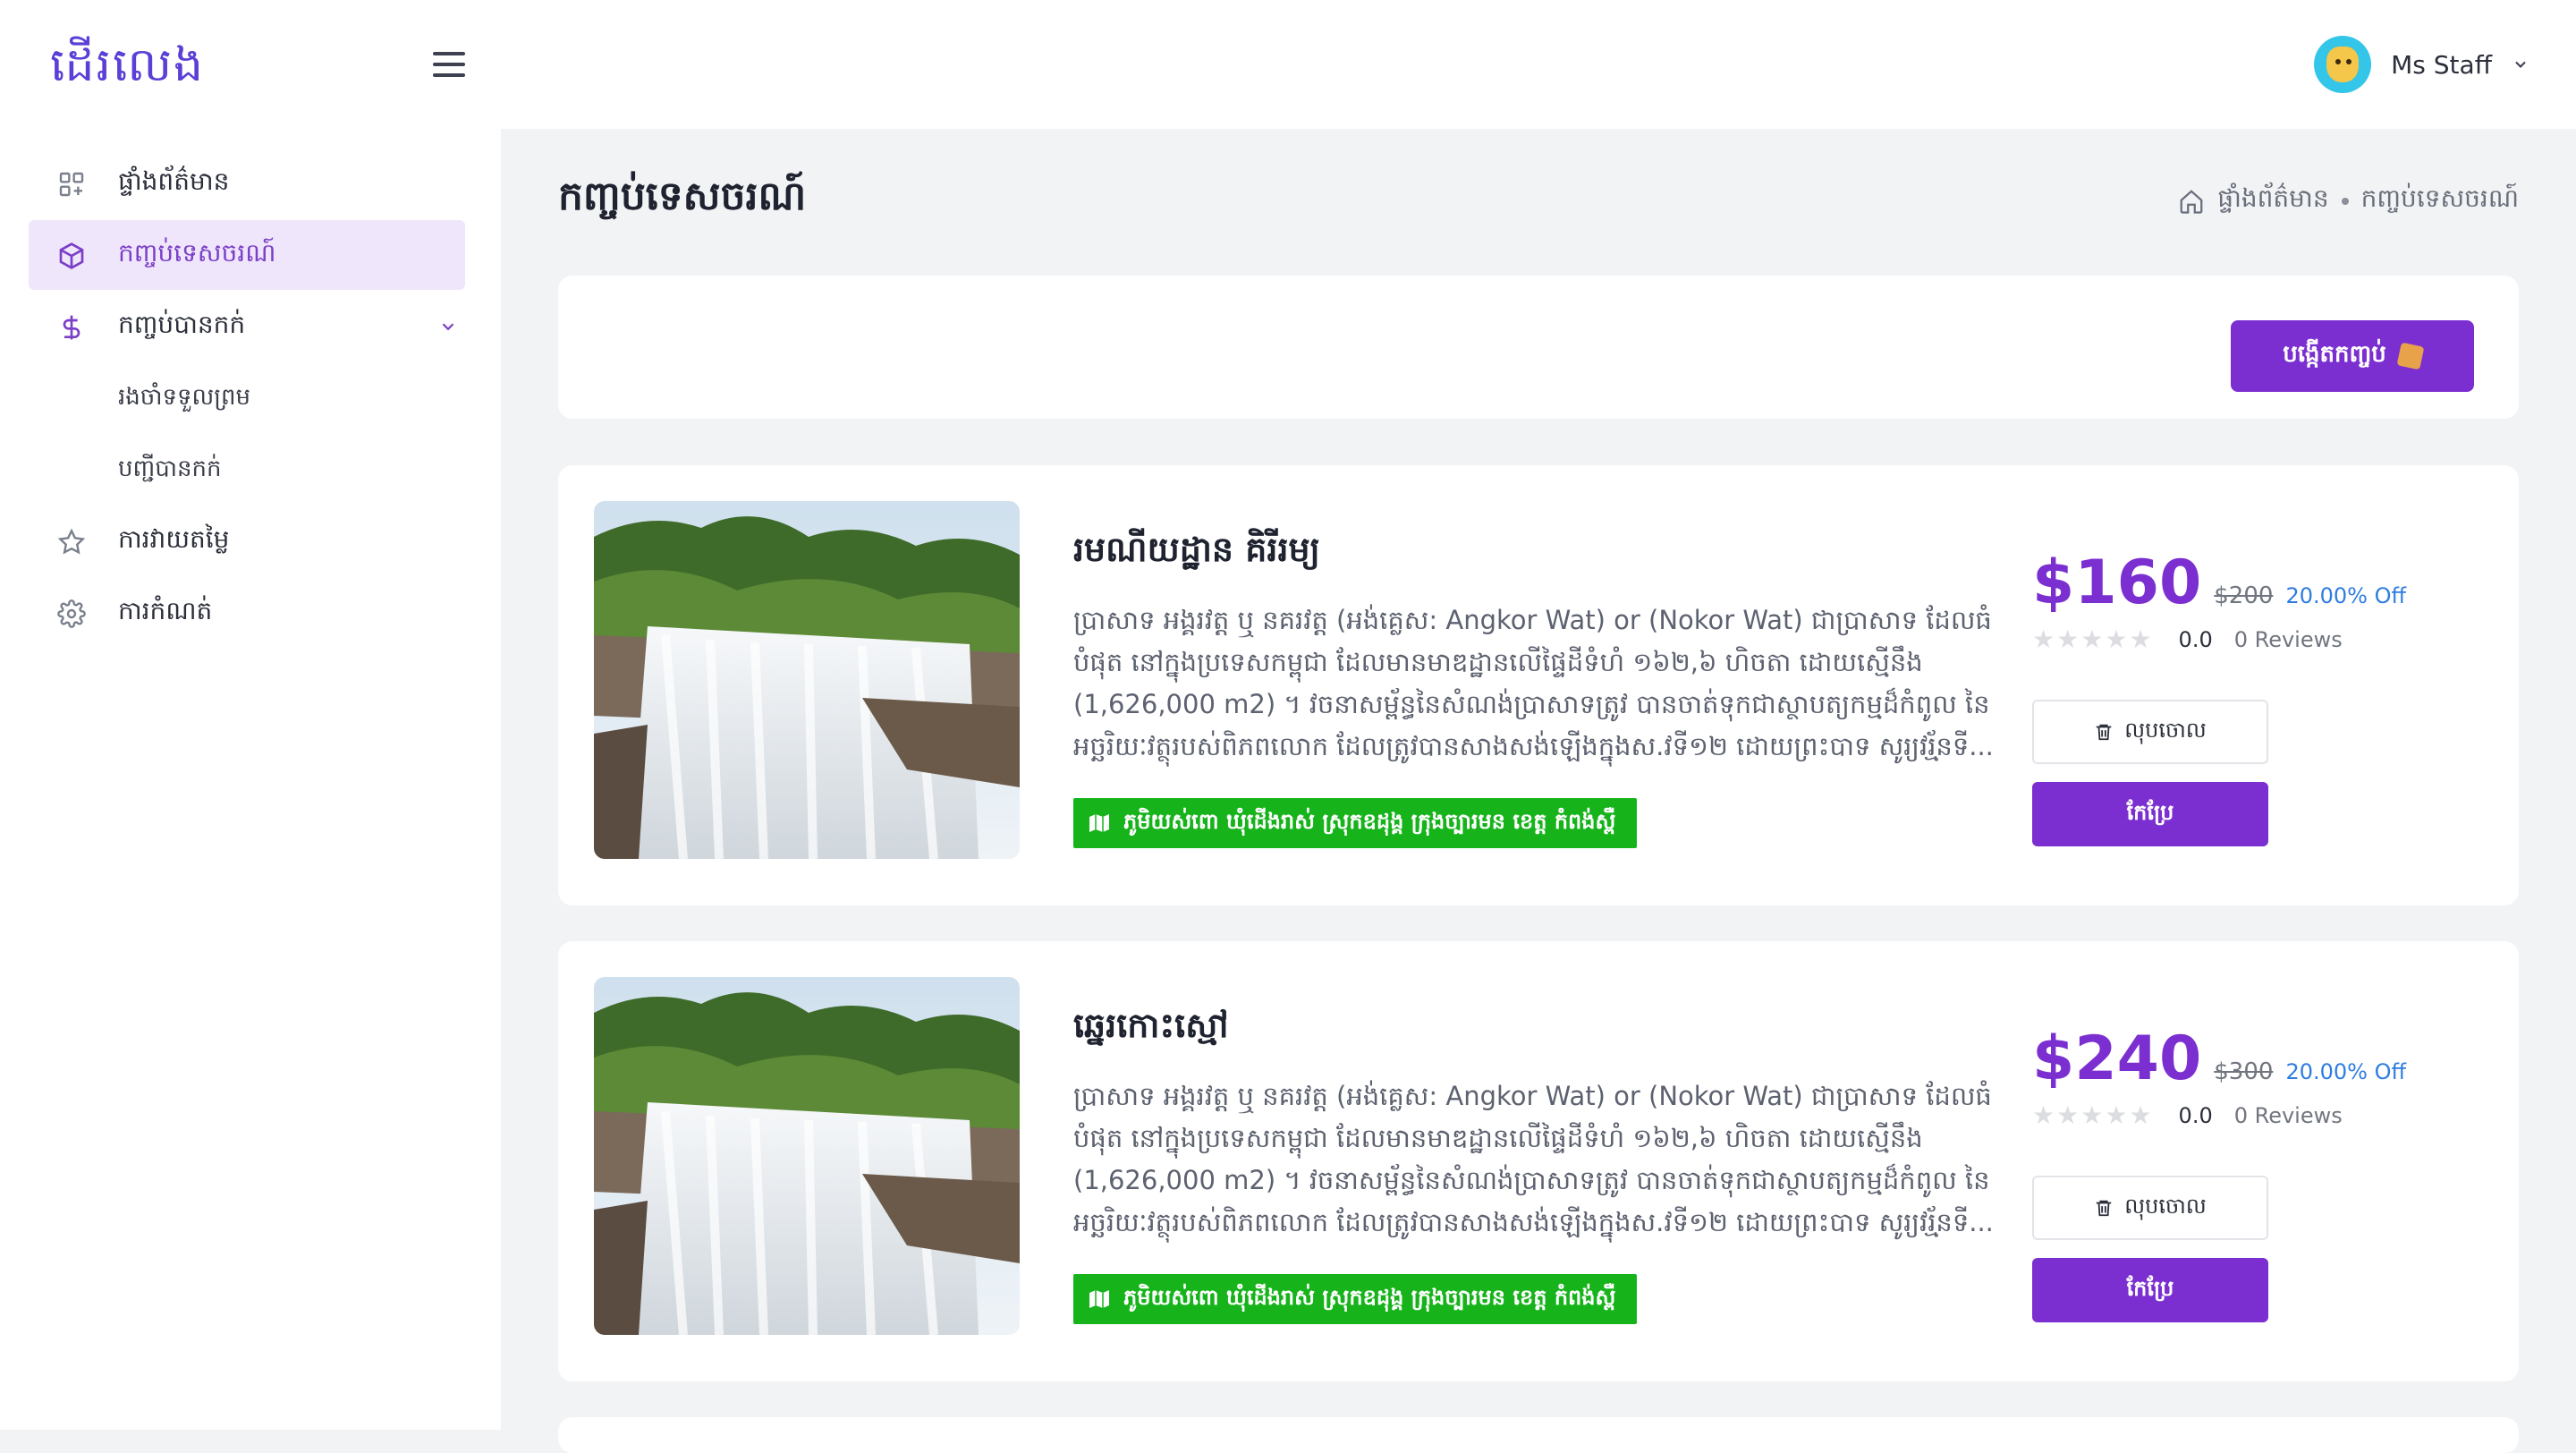 The image size is (2576, 1453). I want to click on user-menu: Ms Staff, so click(2421, 64).